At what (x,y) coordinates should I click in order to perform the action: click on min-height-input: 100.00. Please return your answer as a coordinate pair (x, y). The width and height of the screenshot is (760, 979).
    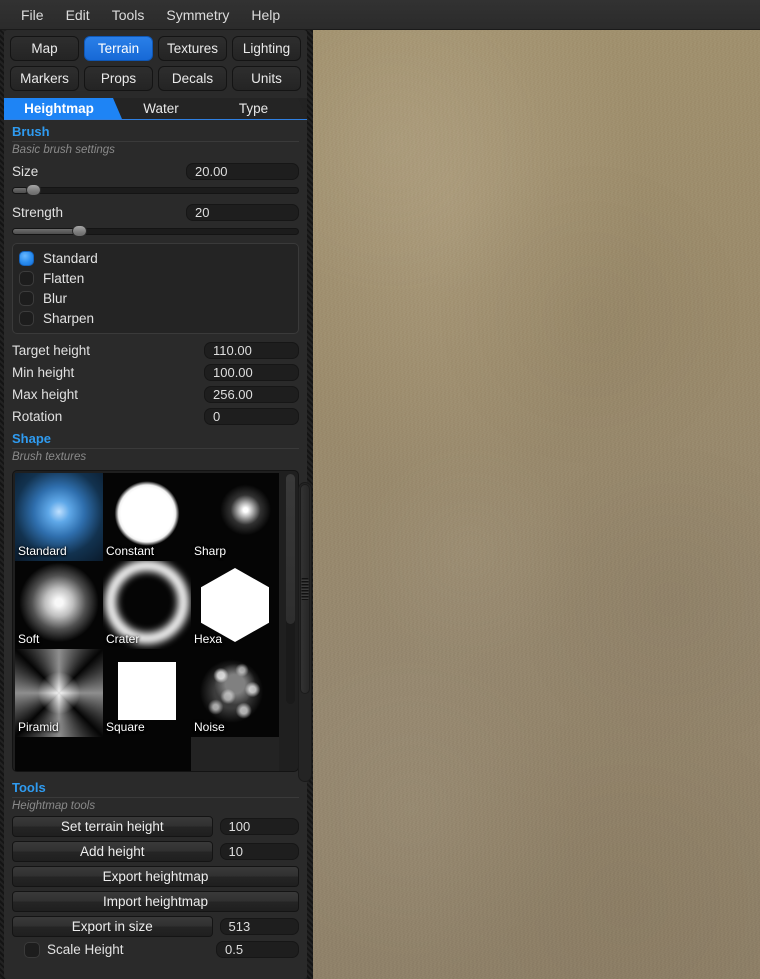
    Looking at the image, I should click on (251, 372).